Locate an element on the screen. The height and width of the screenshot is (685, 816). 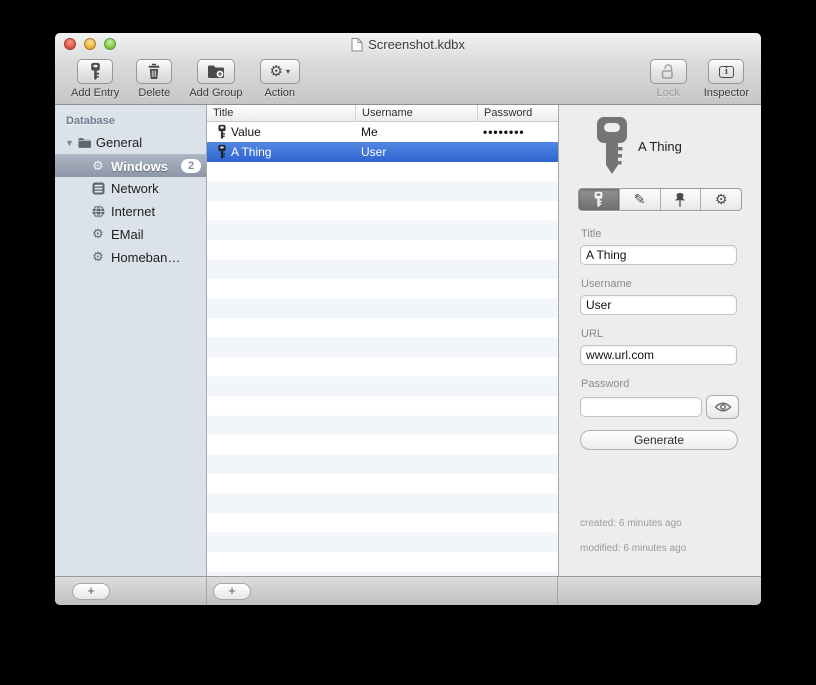
folder-plus-icon is located at coordinates (215, 71).